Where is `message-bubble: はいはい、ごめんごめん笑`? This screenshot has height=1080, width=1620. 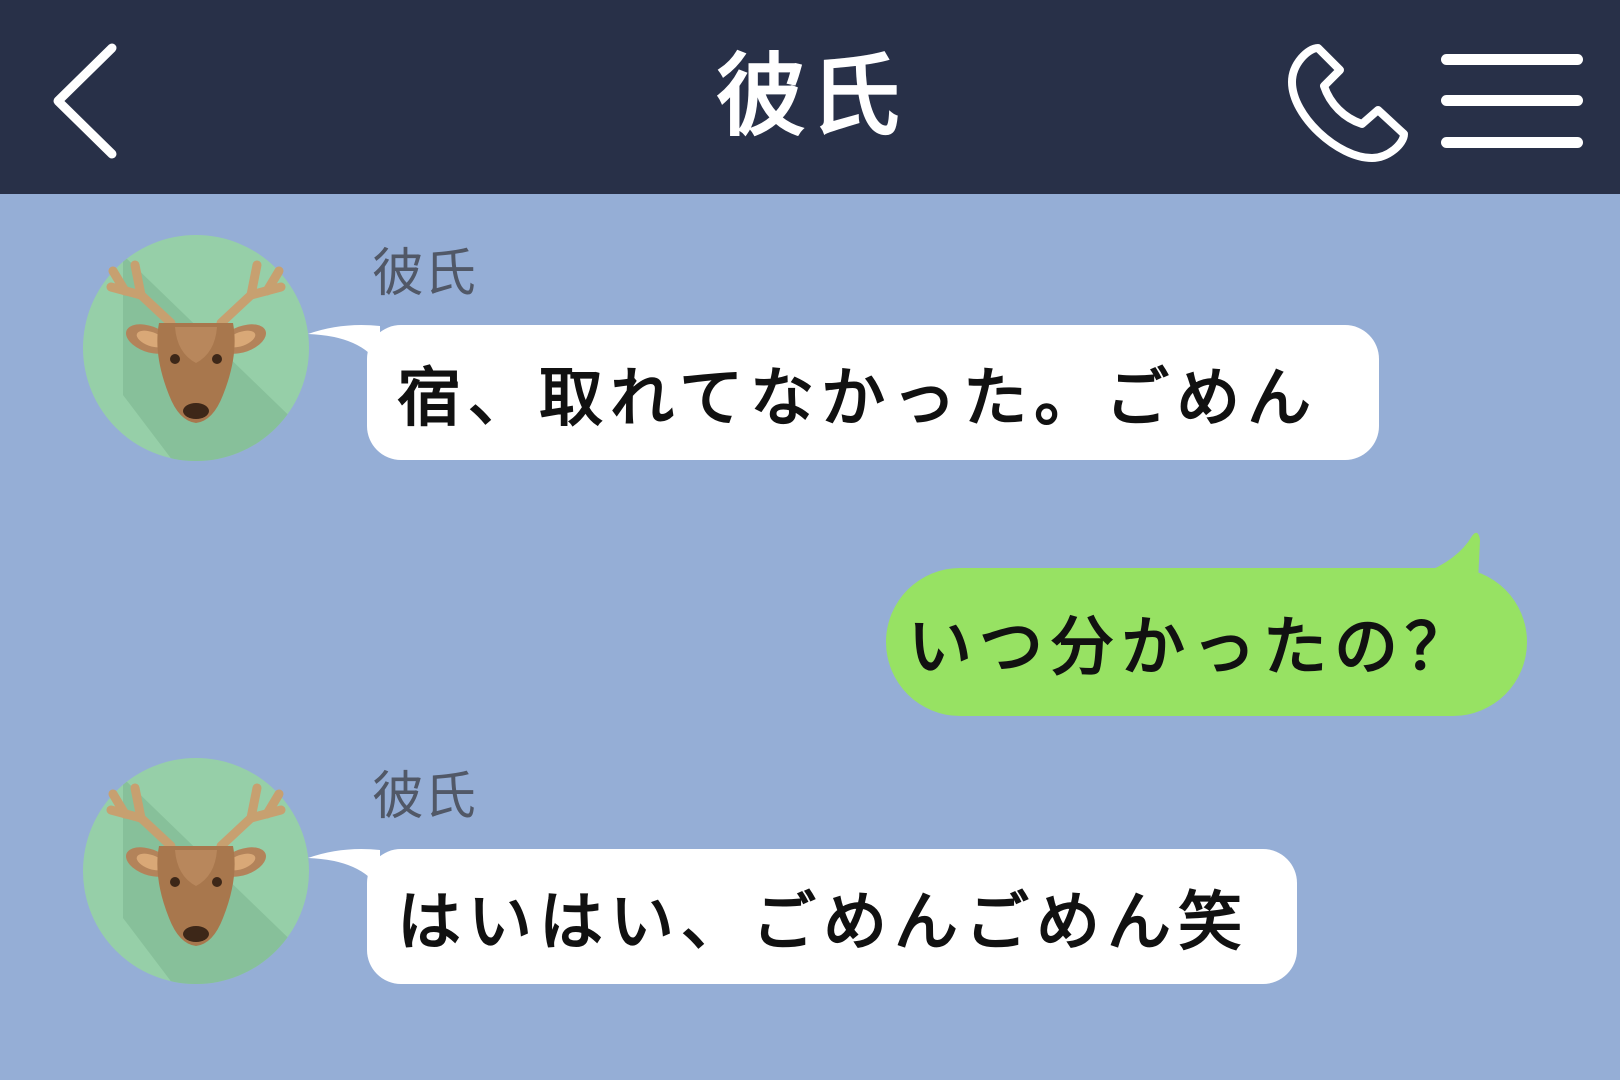 message-bubble: はいはい、ごめんごめん笑 is located at coordinates (832, 916).